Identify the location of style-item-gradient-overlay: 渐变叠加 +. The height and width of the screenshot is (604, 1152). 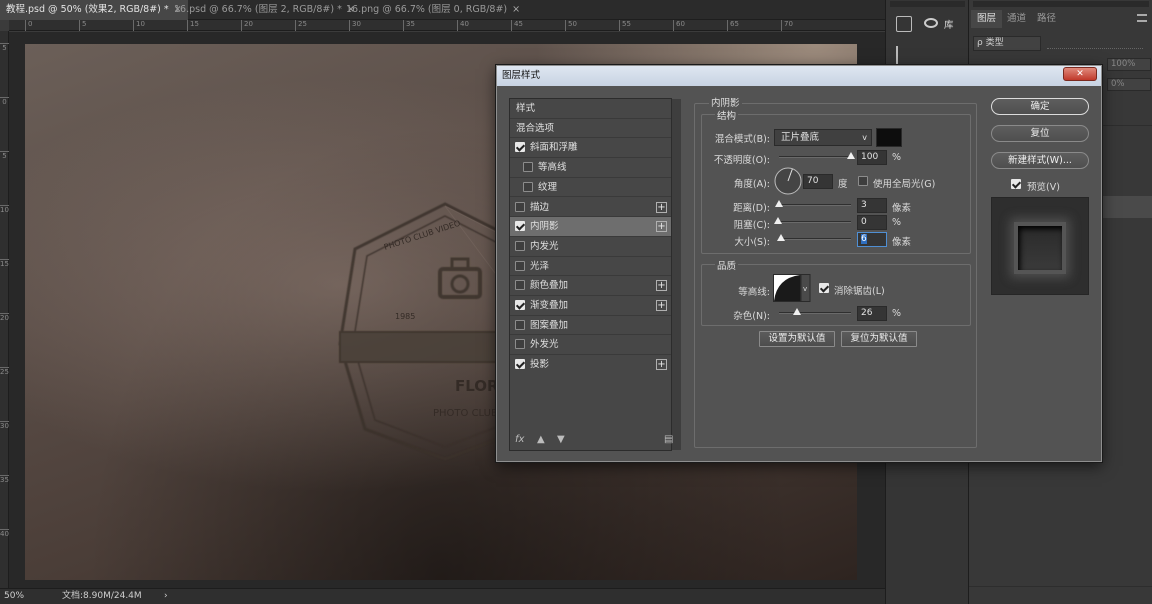
(590, 306).